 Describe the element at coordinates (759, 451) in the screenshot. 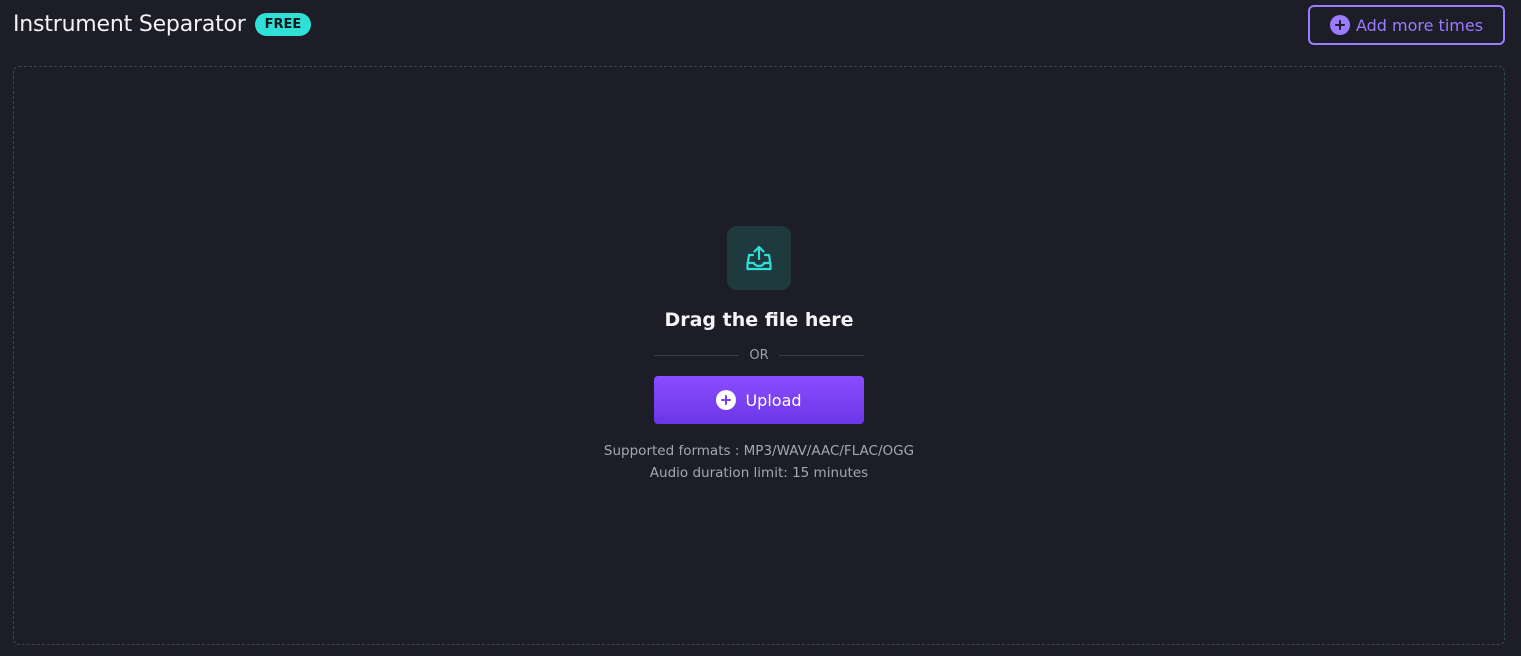

I see `supported-formats-text: Supported formats : MP3/WAV/AAC/FLAC/OGG` at that location.